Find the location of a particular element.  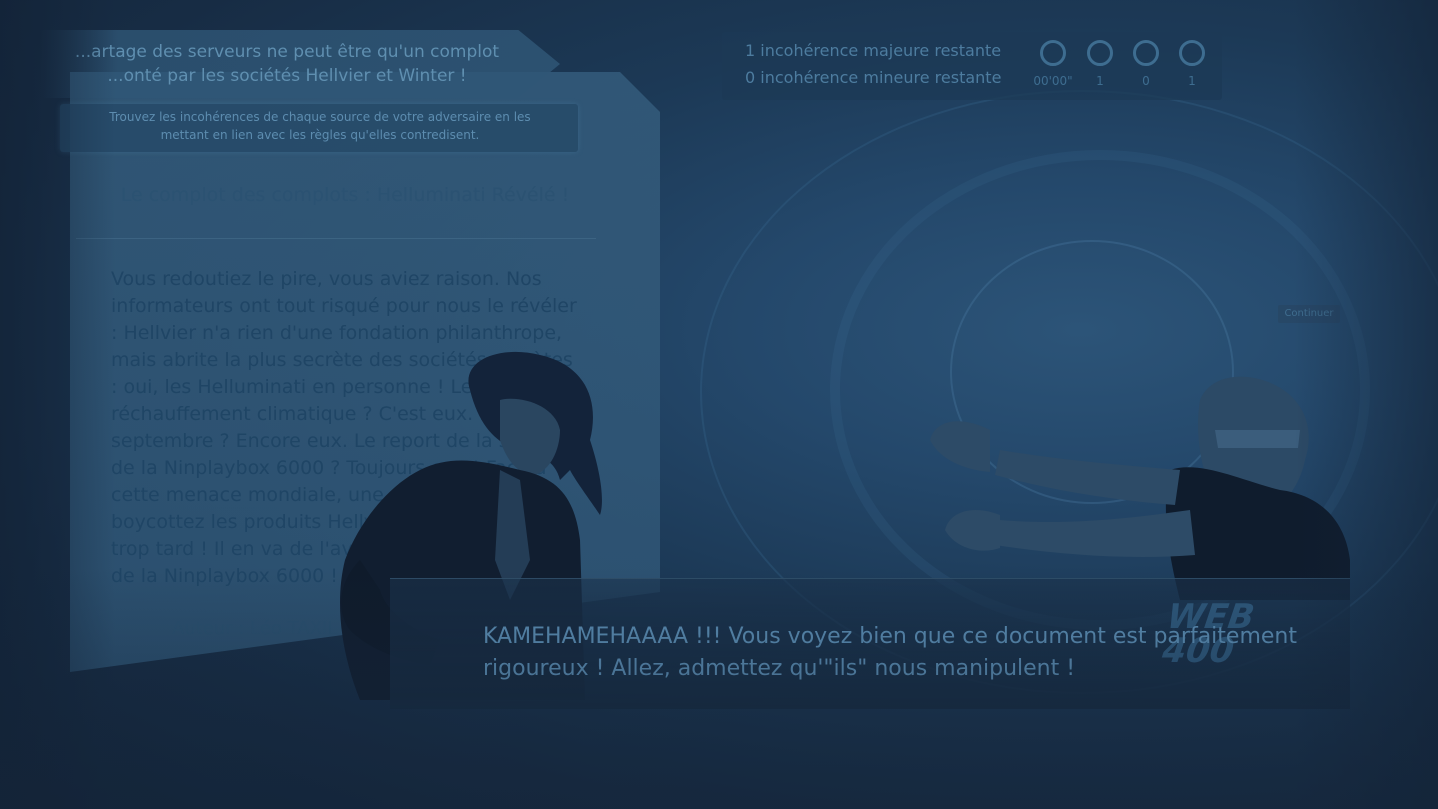

opponent-character is located at coordinates (1140, 488).